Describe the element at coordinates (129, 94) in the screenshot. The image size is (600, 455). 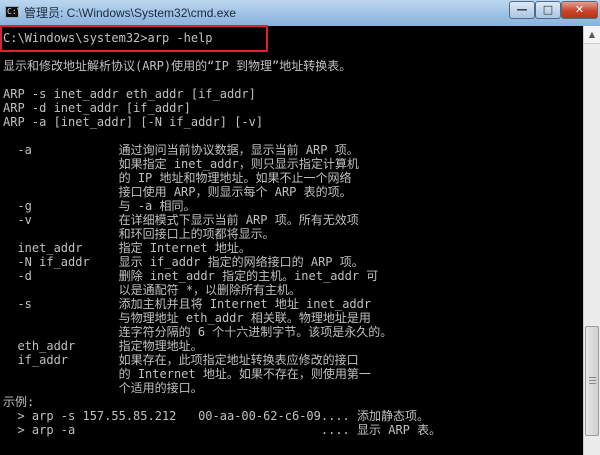
I see `console-line: ARP -s inet_addr eth_addr [if_addr]` at that location.